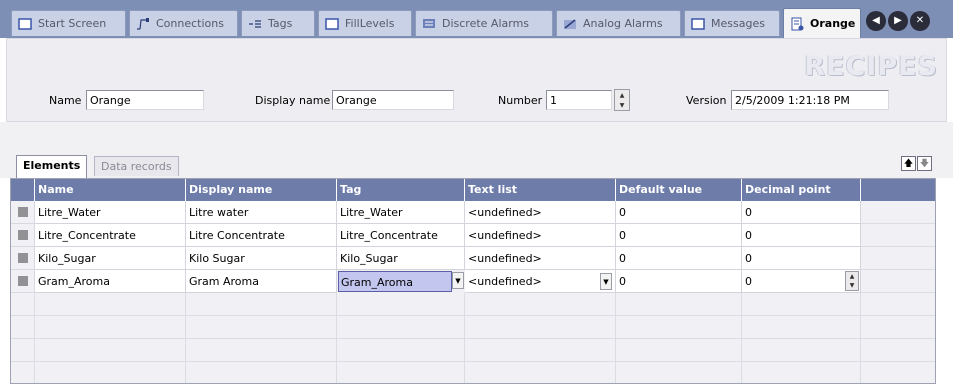 This screenshot has width=953, height=389. What do you see at coordinates (606, 281) in the screenshot?
I see `text-list-dropdown-arrow-icon: ▼` at bounding box center [606, 281].